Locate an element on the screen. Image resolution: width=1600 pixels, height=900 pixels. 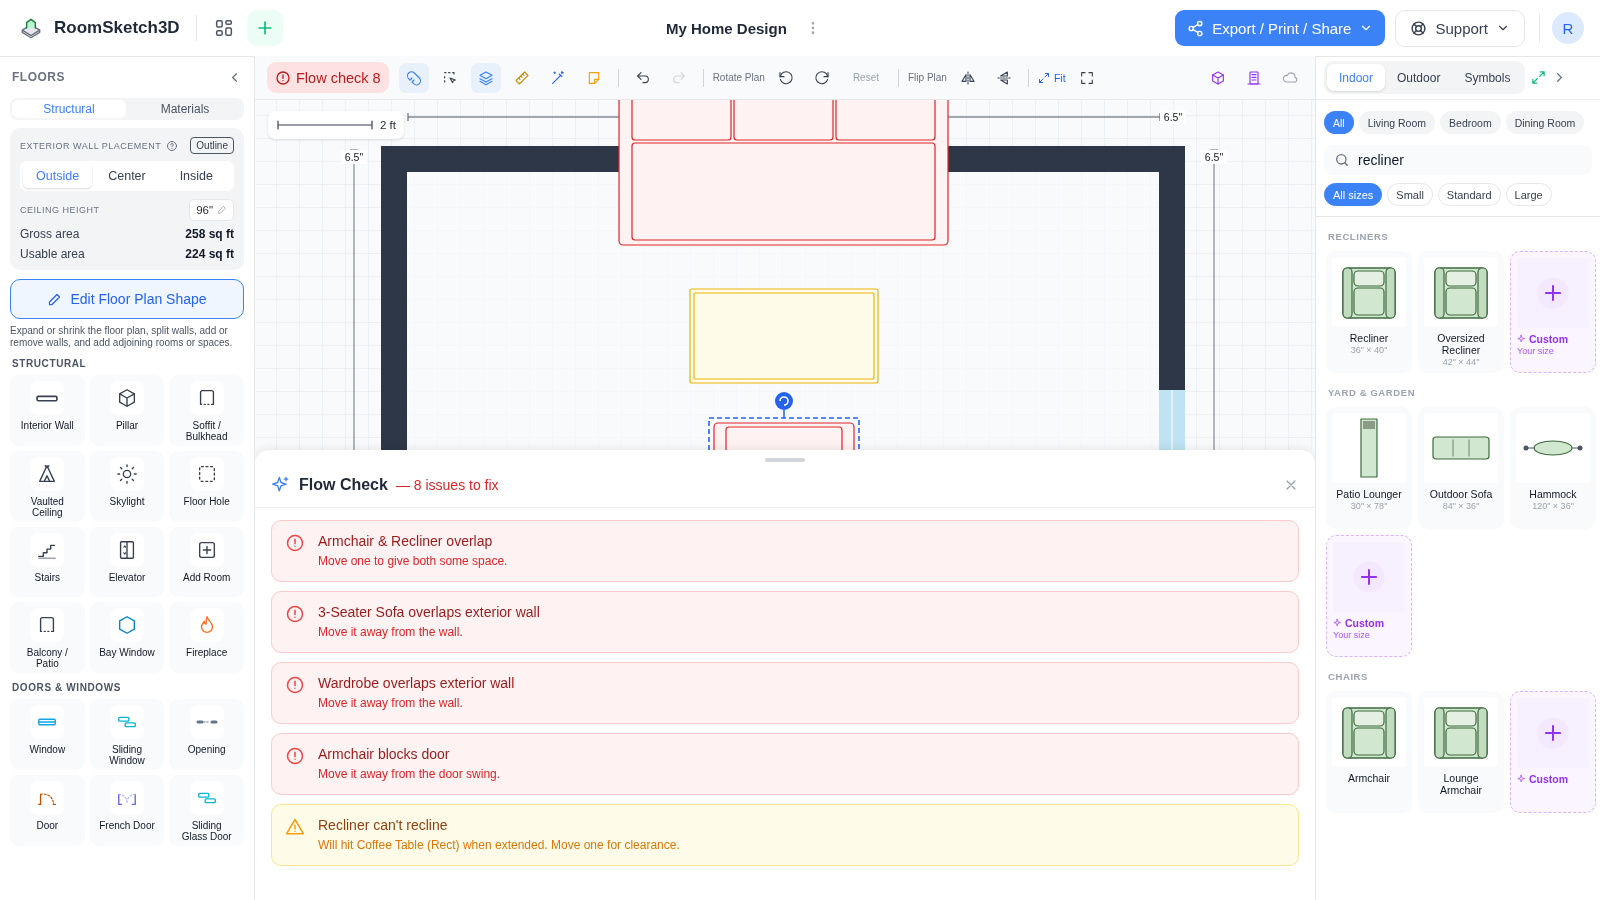
room-filter-chip: Living Room is located at coordinates (1397, 122).